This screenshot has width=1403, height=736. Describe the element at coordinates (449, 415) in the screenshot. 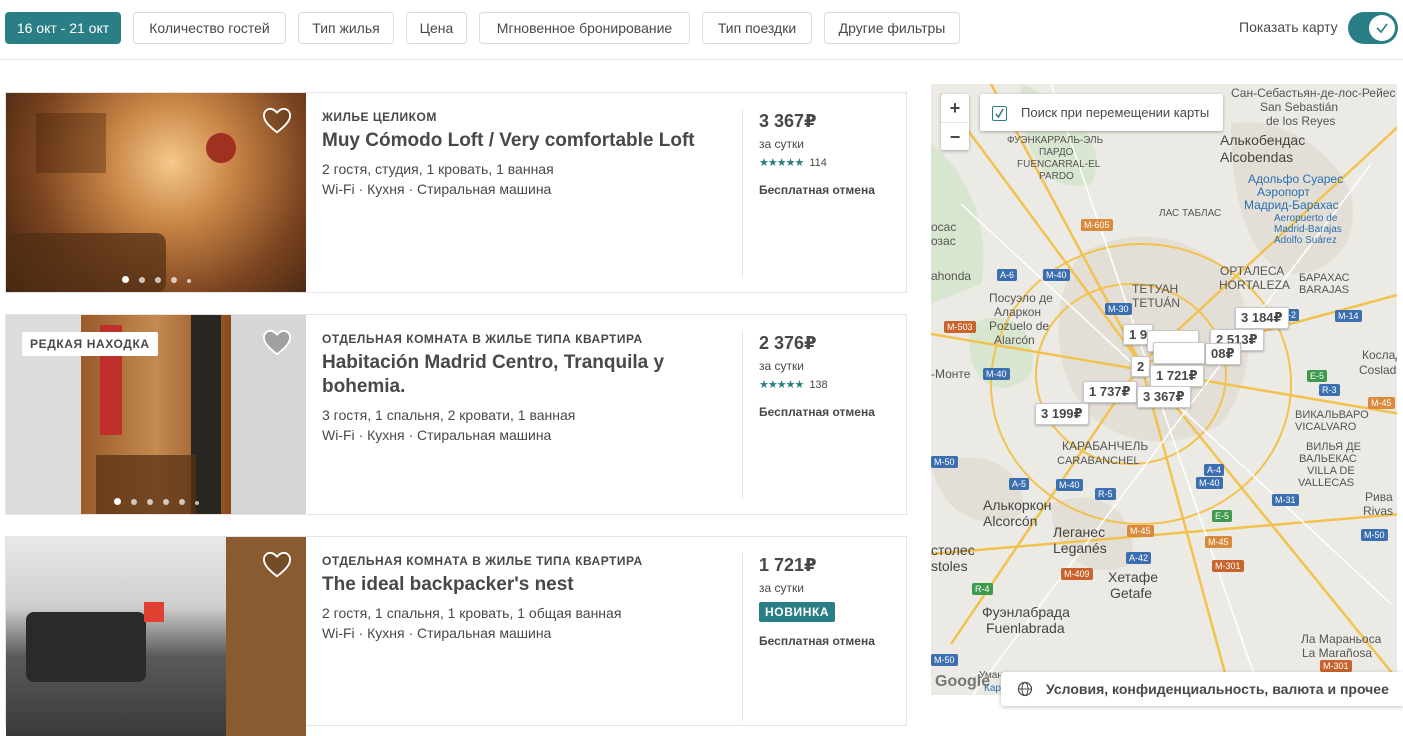

I see `listing-details: 3 гостя, 1 спальня, 2 кровати, 1 ванная` at that location.